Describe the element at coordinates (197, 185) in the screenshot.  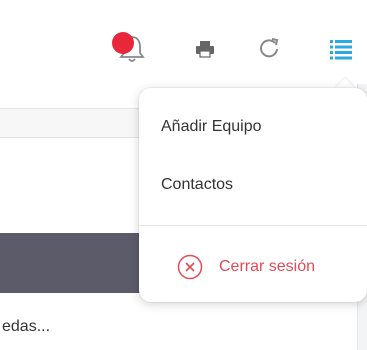
I see `menu-item-contacts: Contactos` at that location.